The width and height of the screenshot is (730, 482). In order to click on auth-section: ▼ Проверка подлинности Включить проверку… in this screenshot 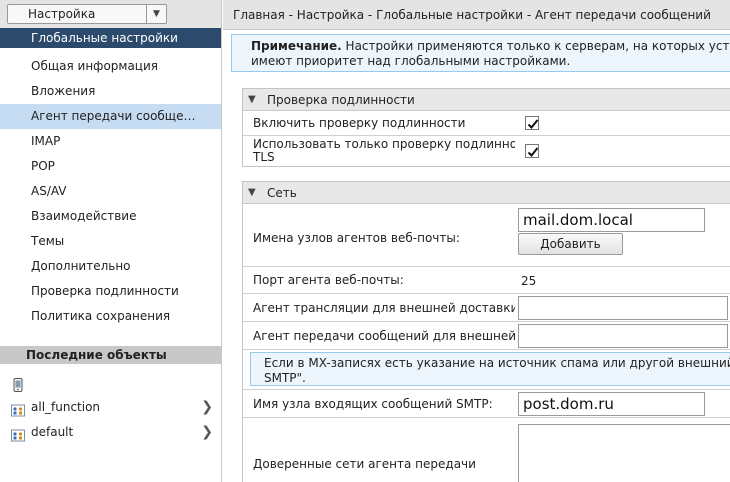, I will do `click(486, 127)`.